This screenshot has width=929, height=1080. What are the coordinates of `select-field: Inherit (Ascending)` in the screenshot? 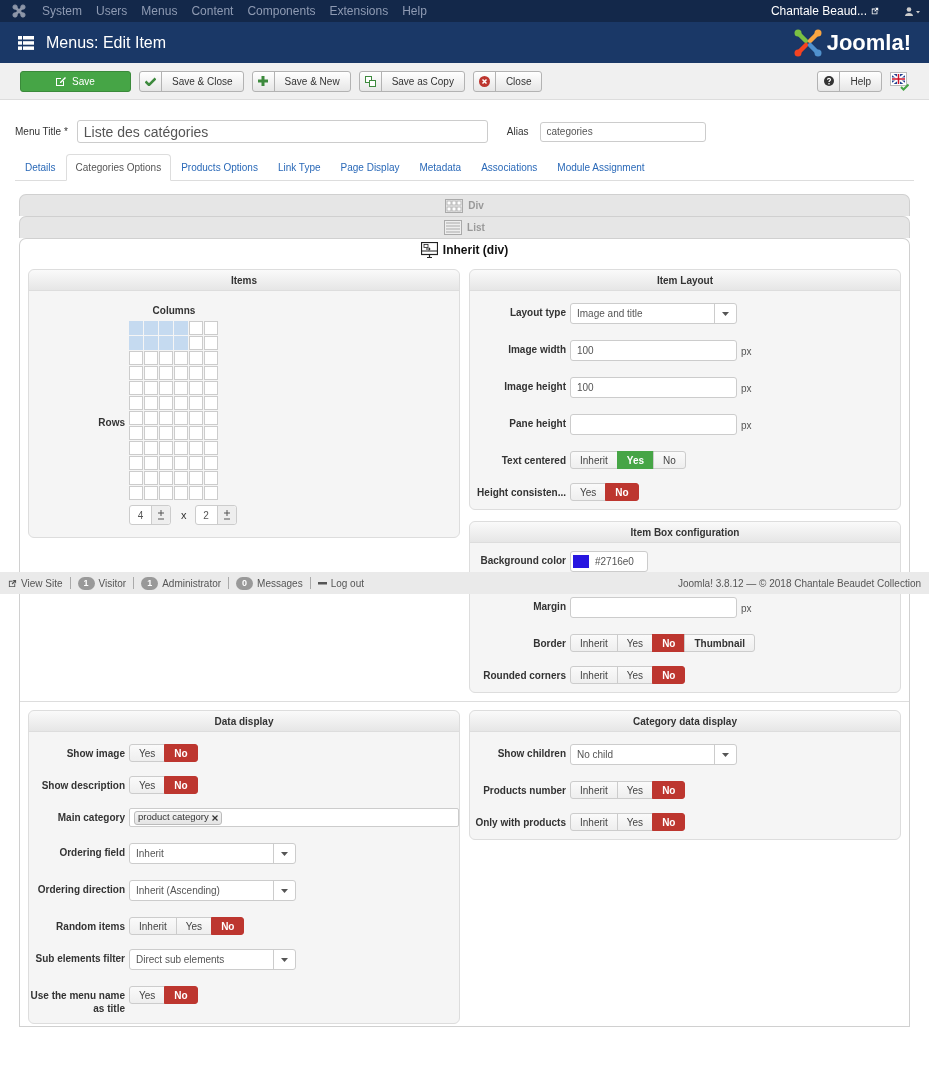 It's located at (212, 890).